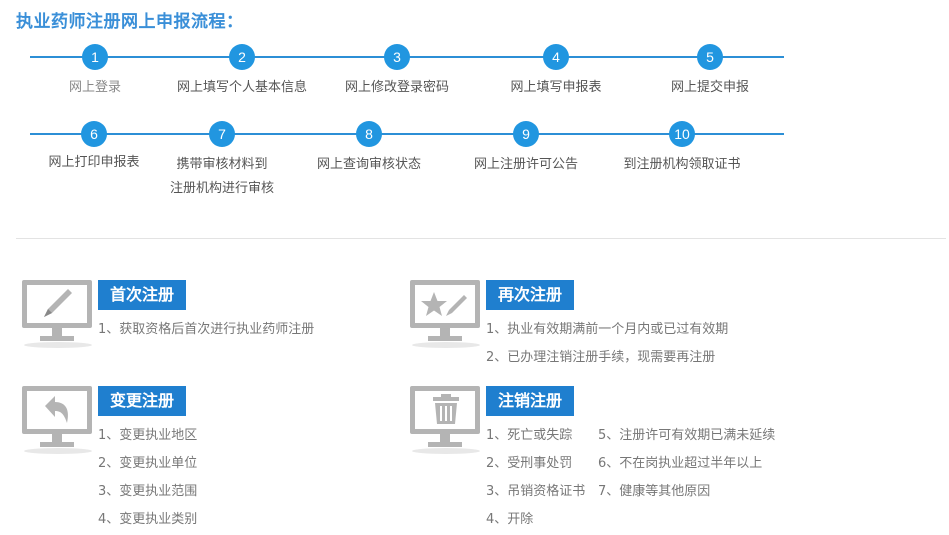 The width and height of the screenshot is (949, 535). What do you see at coordinates (526, 134) in the screenshot?
I see `step-number: 9` at bounding box center [526, 134].